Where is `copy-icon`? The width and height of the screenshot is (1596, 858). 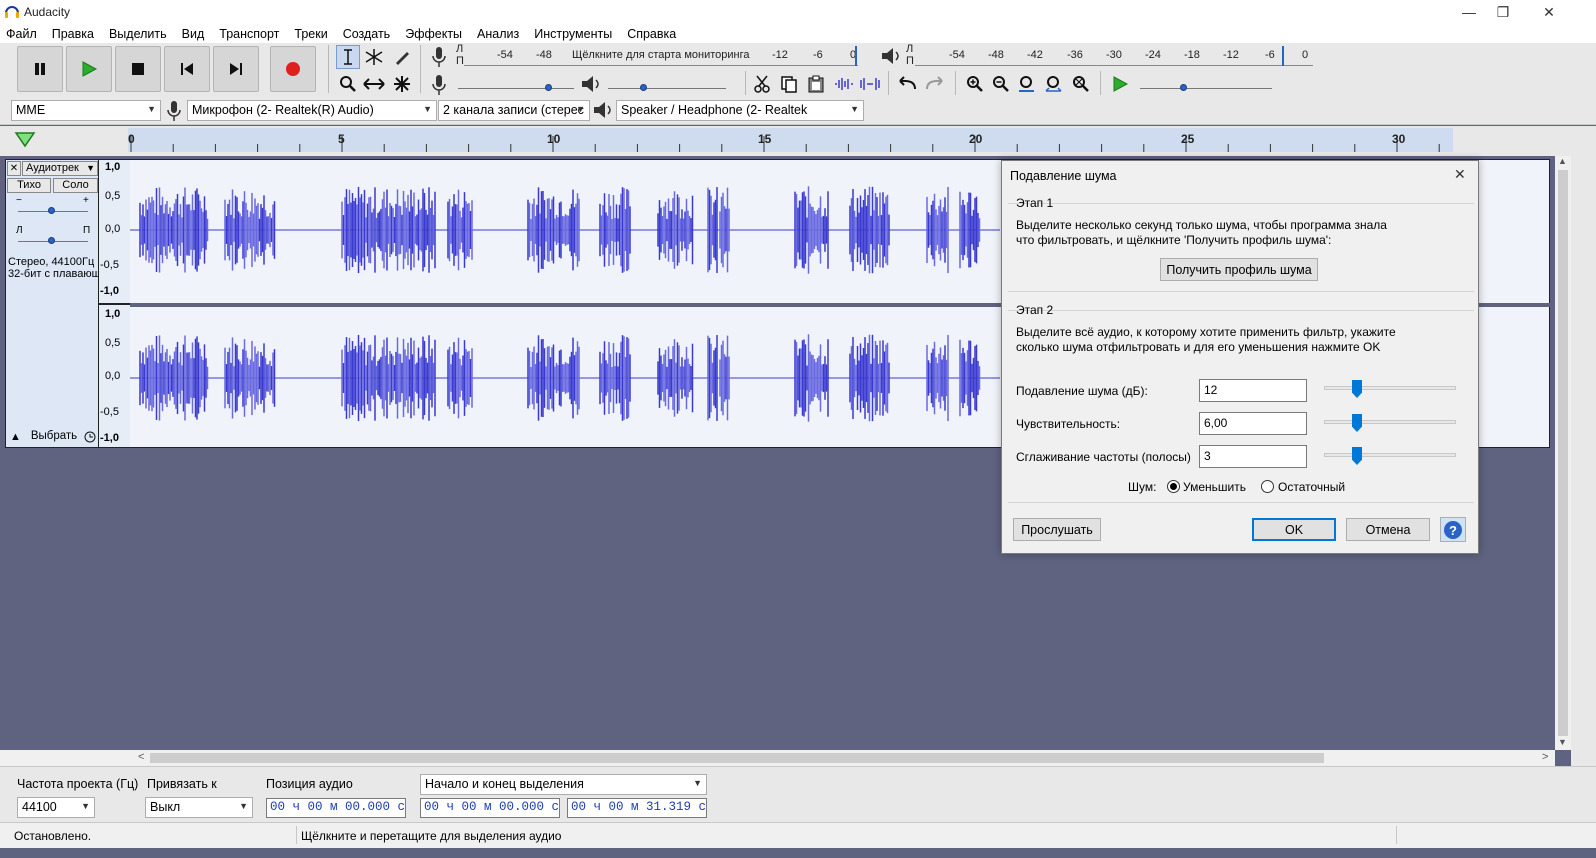
copy-icon is located at coordinates (789, 84).